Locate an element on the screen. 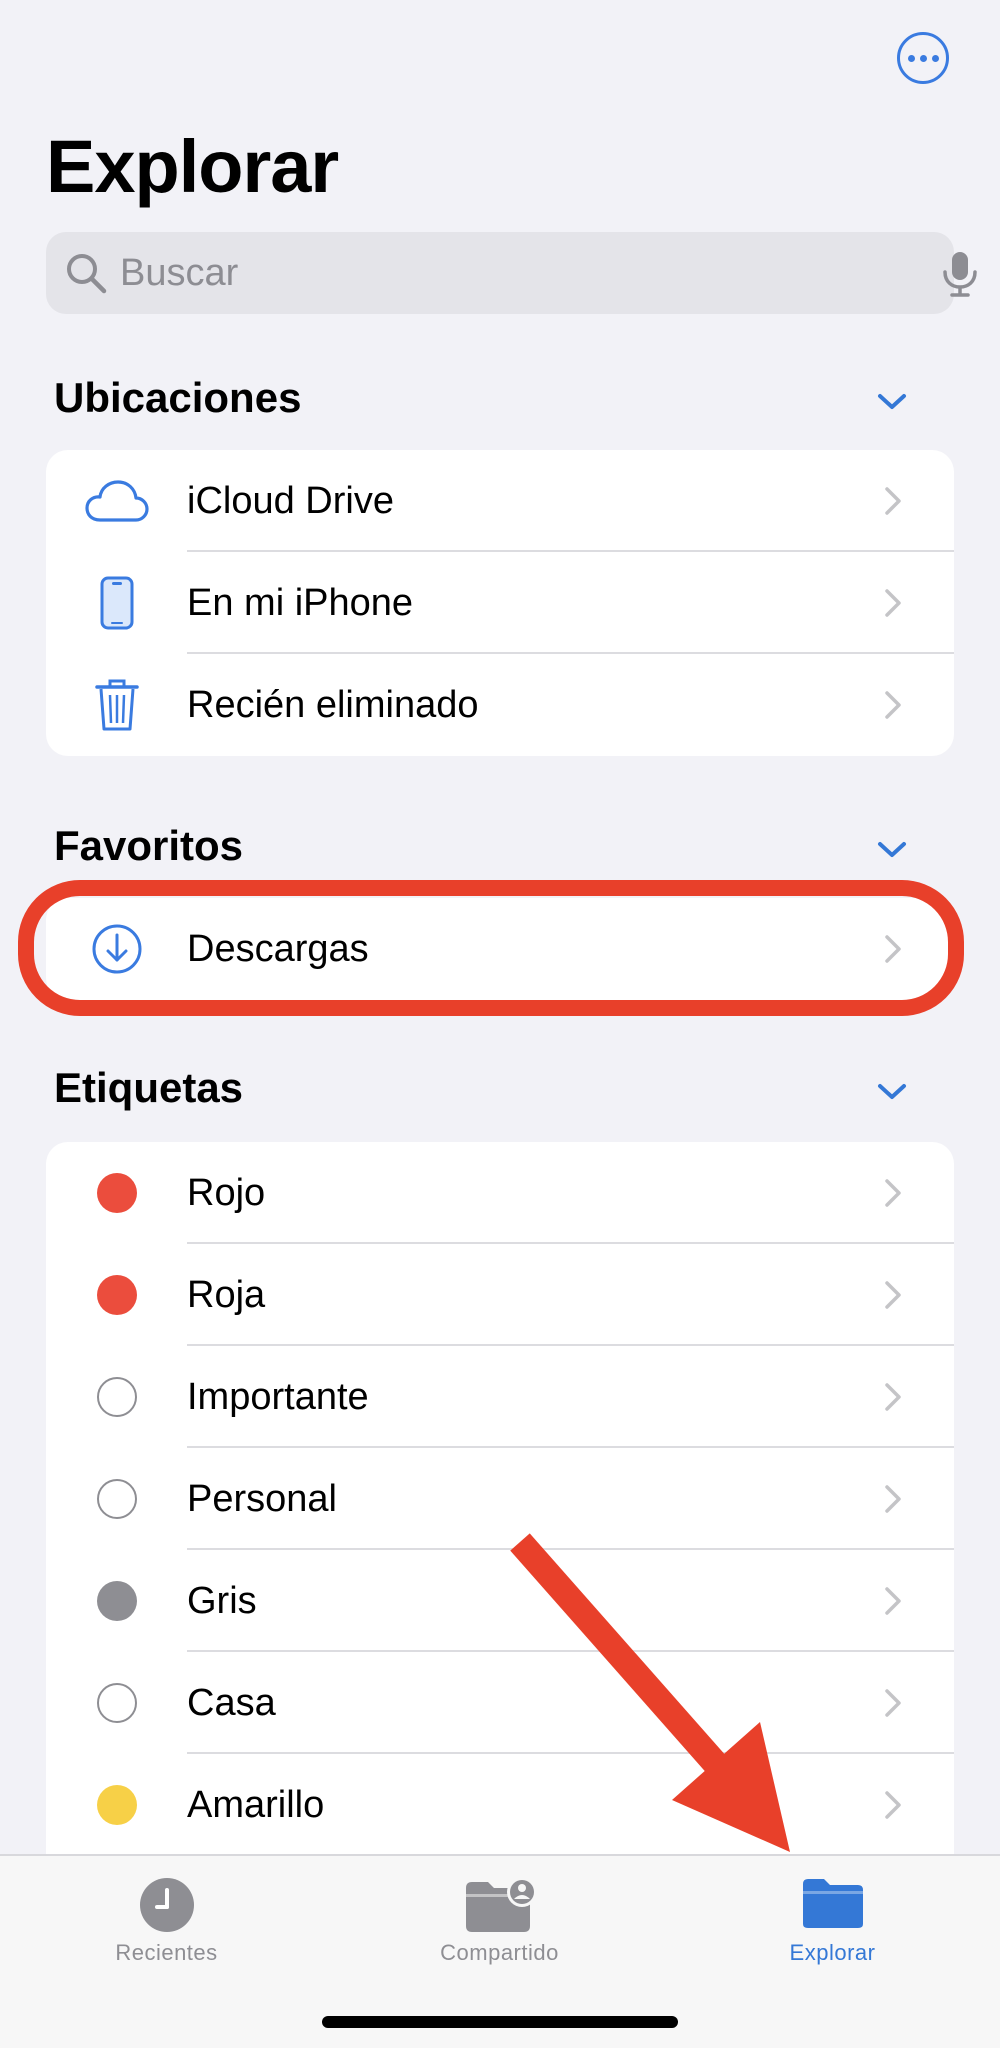 The height and width of the screenshot is (2048, 1000). more-options-button is located at coordinates (923, 58).